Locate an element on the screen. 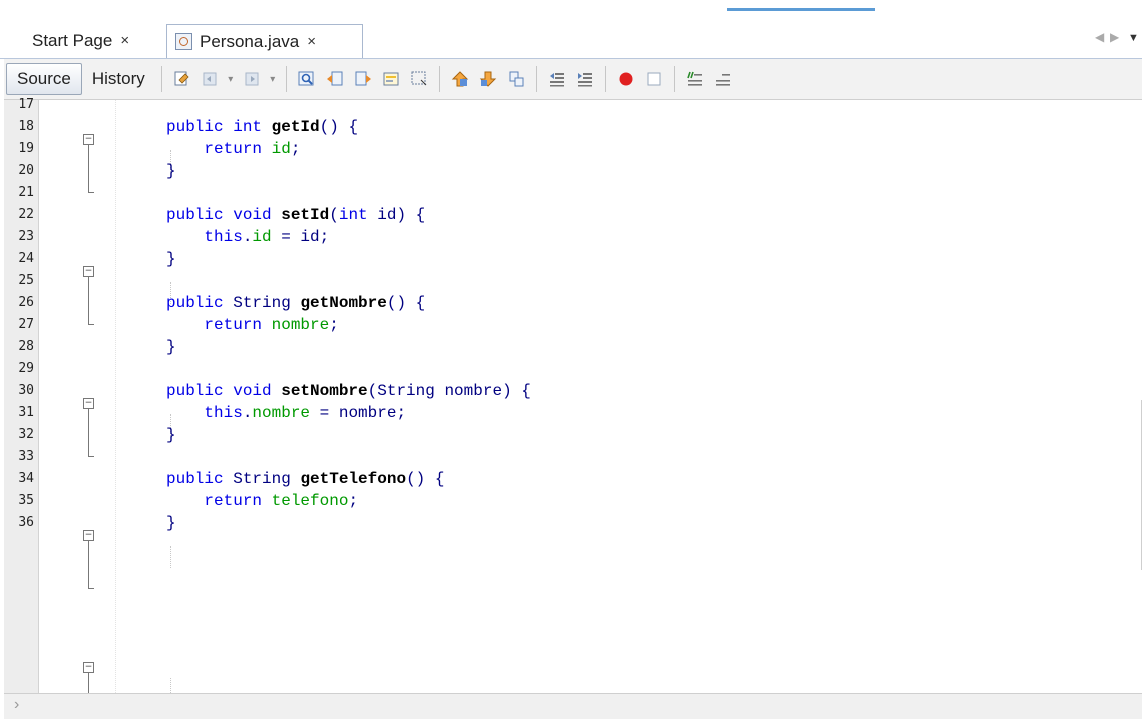  code-token: (String nombre) { is located at coordinates (449, 391).